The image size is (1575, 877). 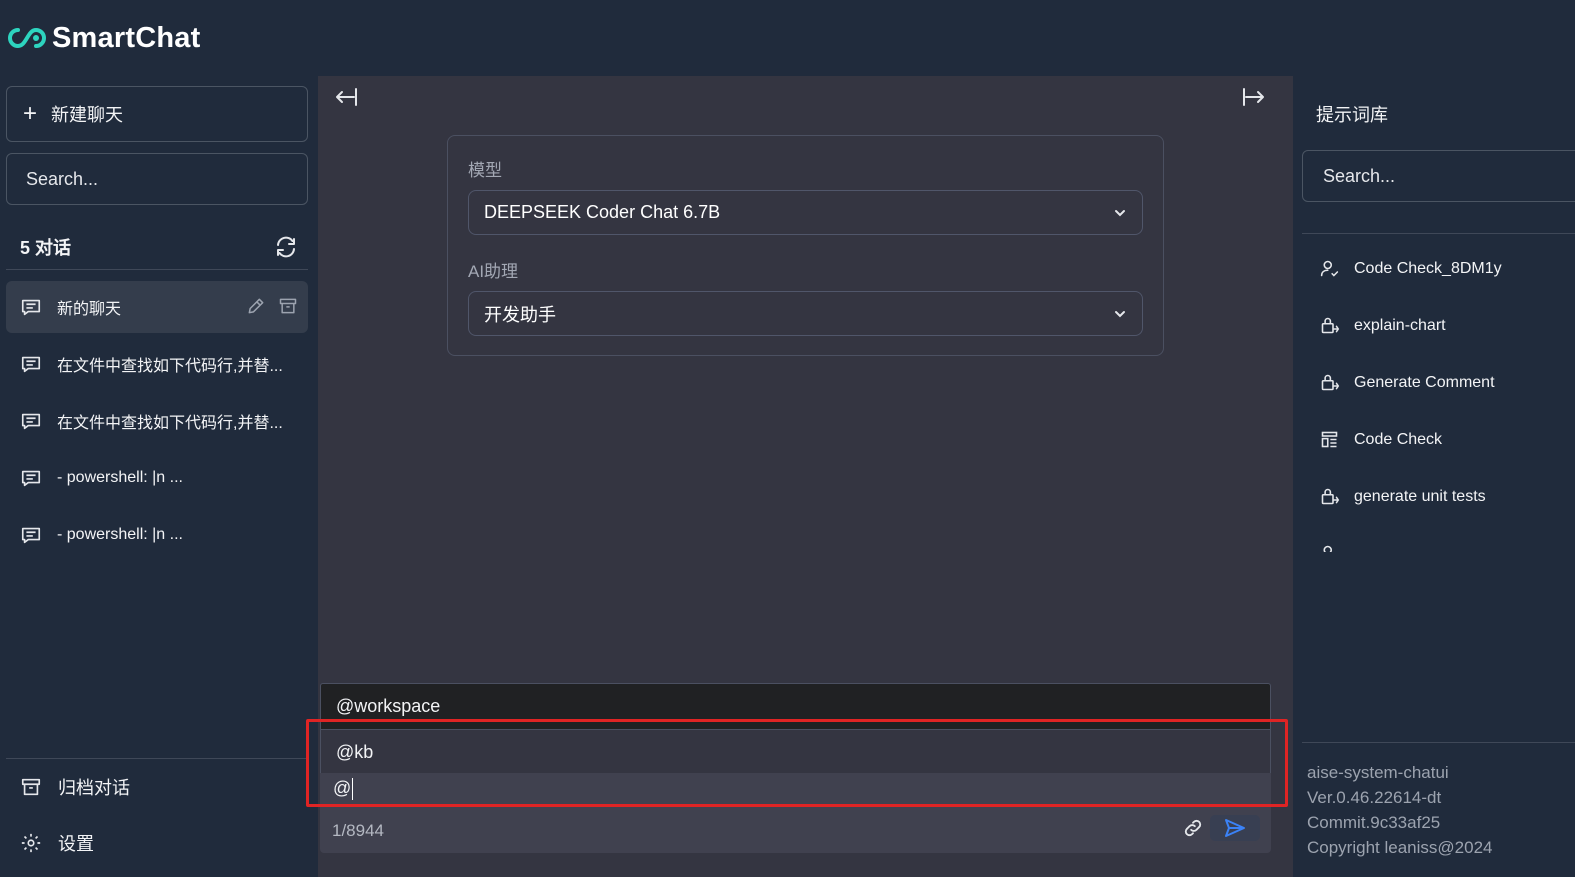 What do you see at coordinates (30, 113) in the screenshot?
I see `plus-icon: +` at bounding box center [30, 113].